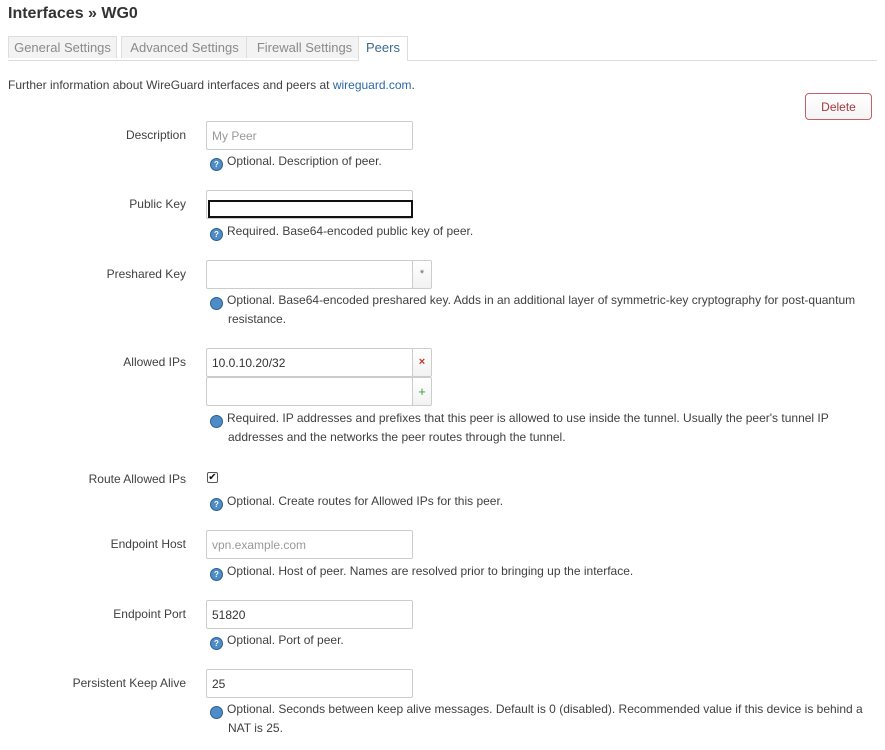  Describe the element at coordinates (309, 274) in the screenshot. I see `preshared-key-input` at that location.